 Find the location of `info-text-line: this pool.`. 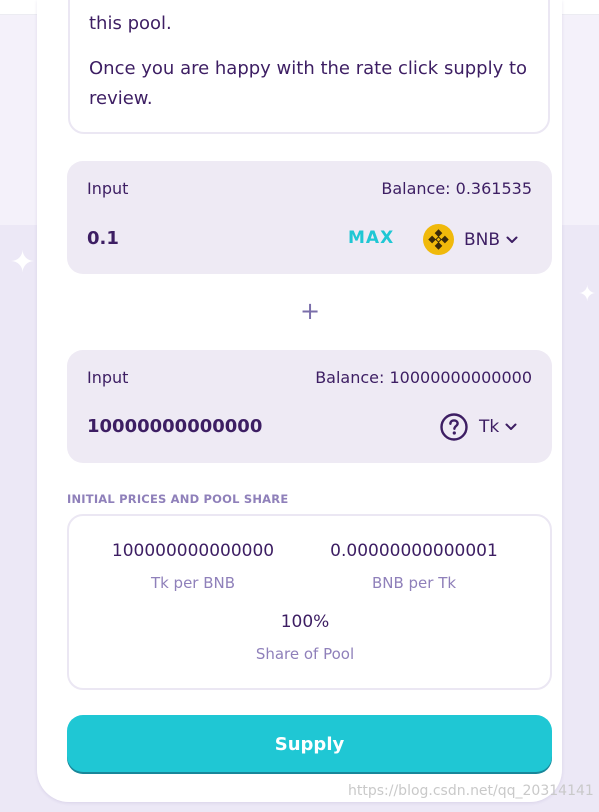

info-text-line: this pool. is located at coordinates (130, 23).